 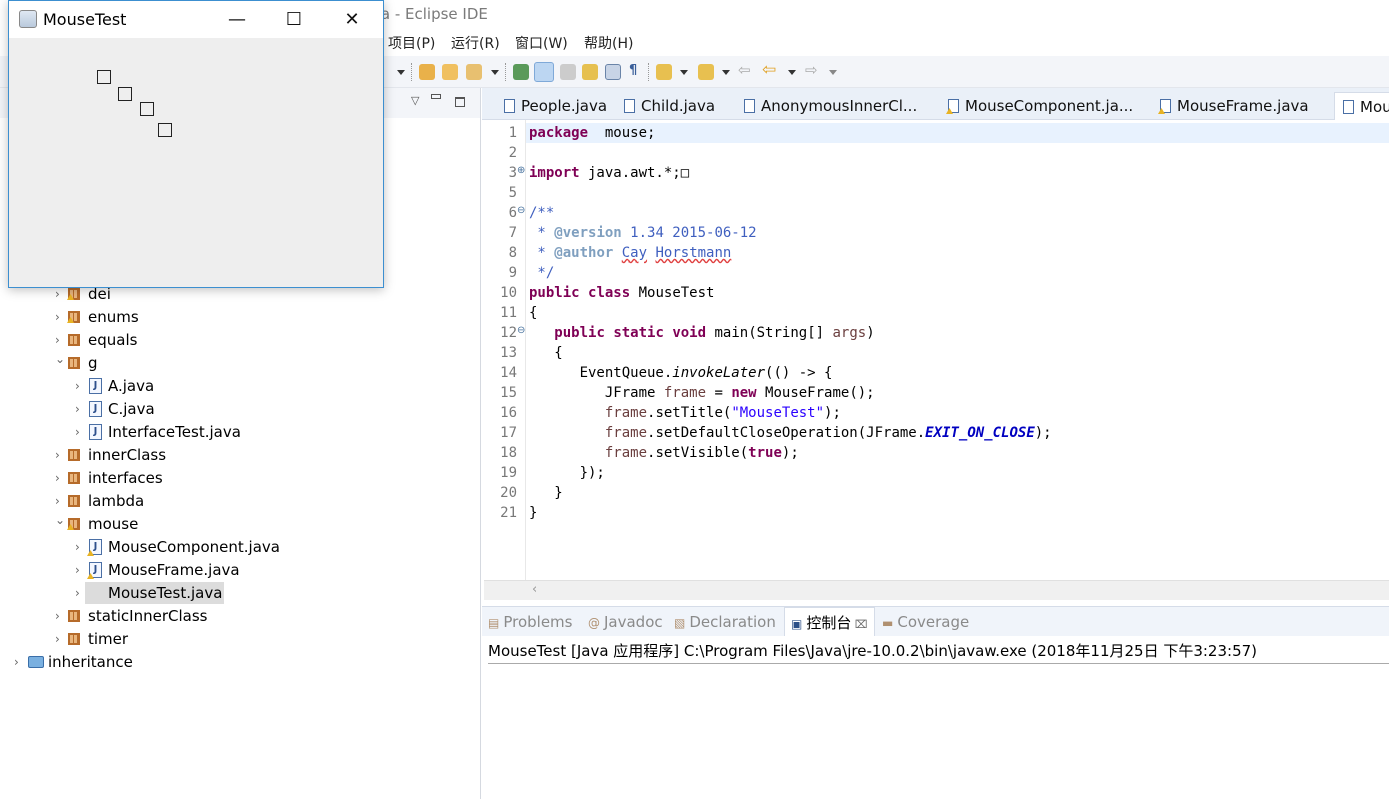 I want to click on tree-item: › equals, so click(x=240, y=340).